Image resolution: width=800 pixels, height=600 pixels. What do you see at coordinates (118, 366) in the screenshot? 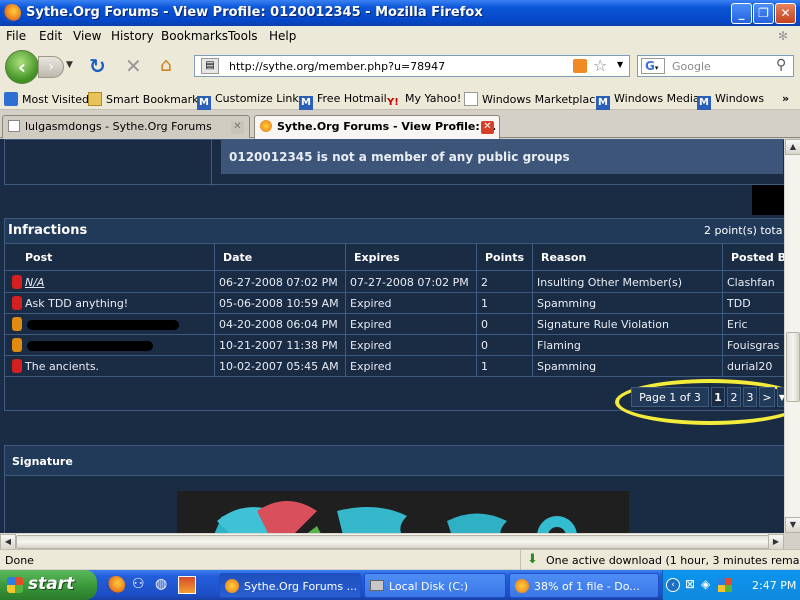
I see `post-link: The ancients.` at bounding box center [118, 366].